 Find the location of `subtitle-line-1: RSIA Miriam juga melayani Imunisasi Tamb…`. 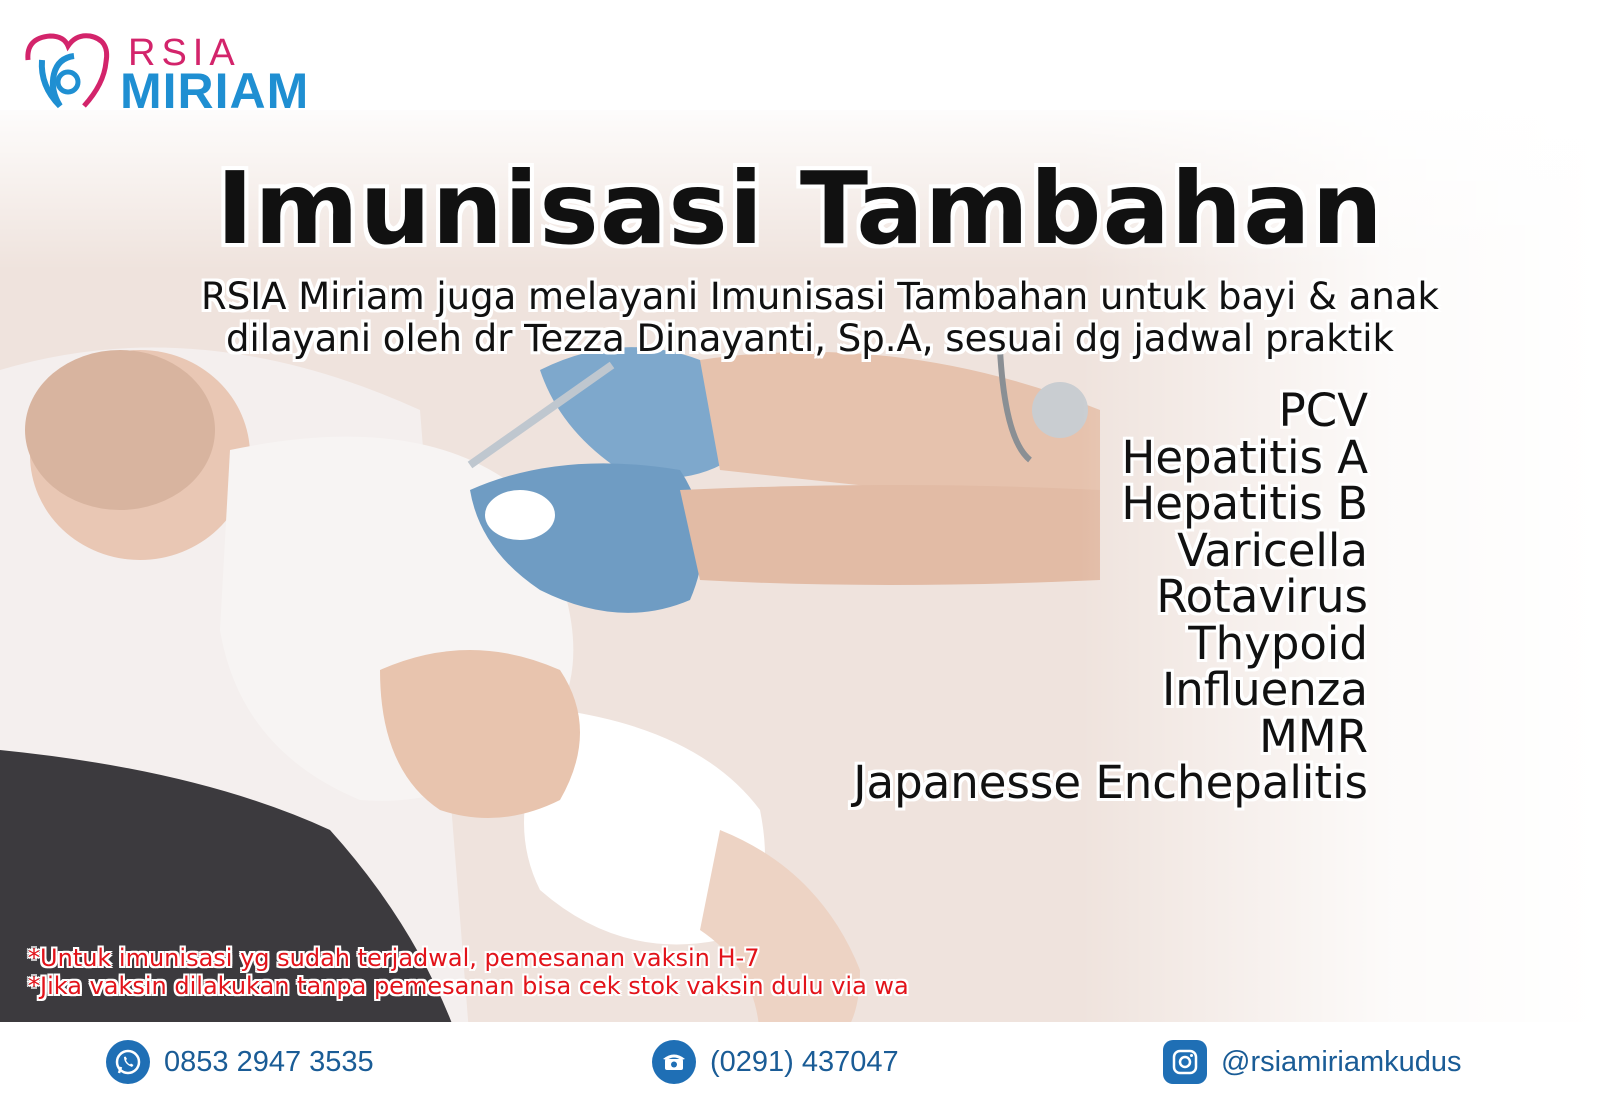

subtitle-line-1: RSIA Miriam juga melayani Imunisasi Tamb… is located at coordinates (820, 296).